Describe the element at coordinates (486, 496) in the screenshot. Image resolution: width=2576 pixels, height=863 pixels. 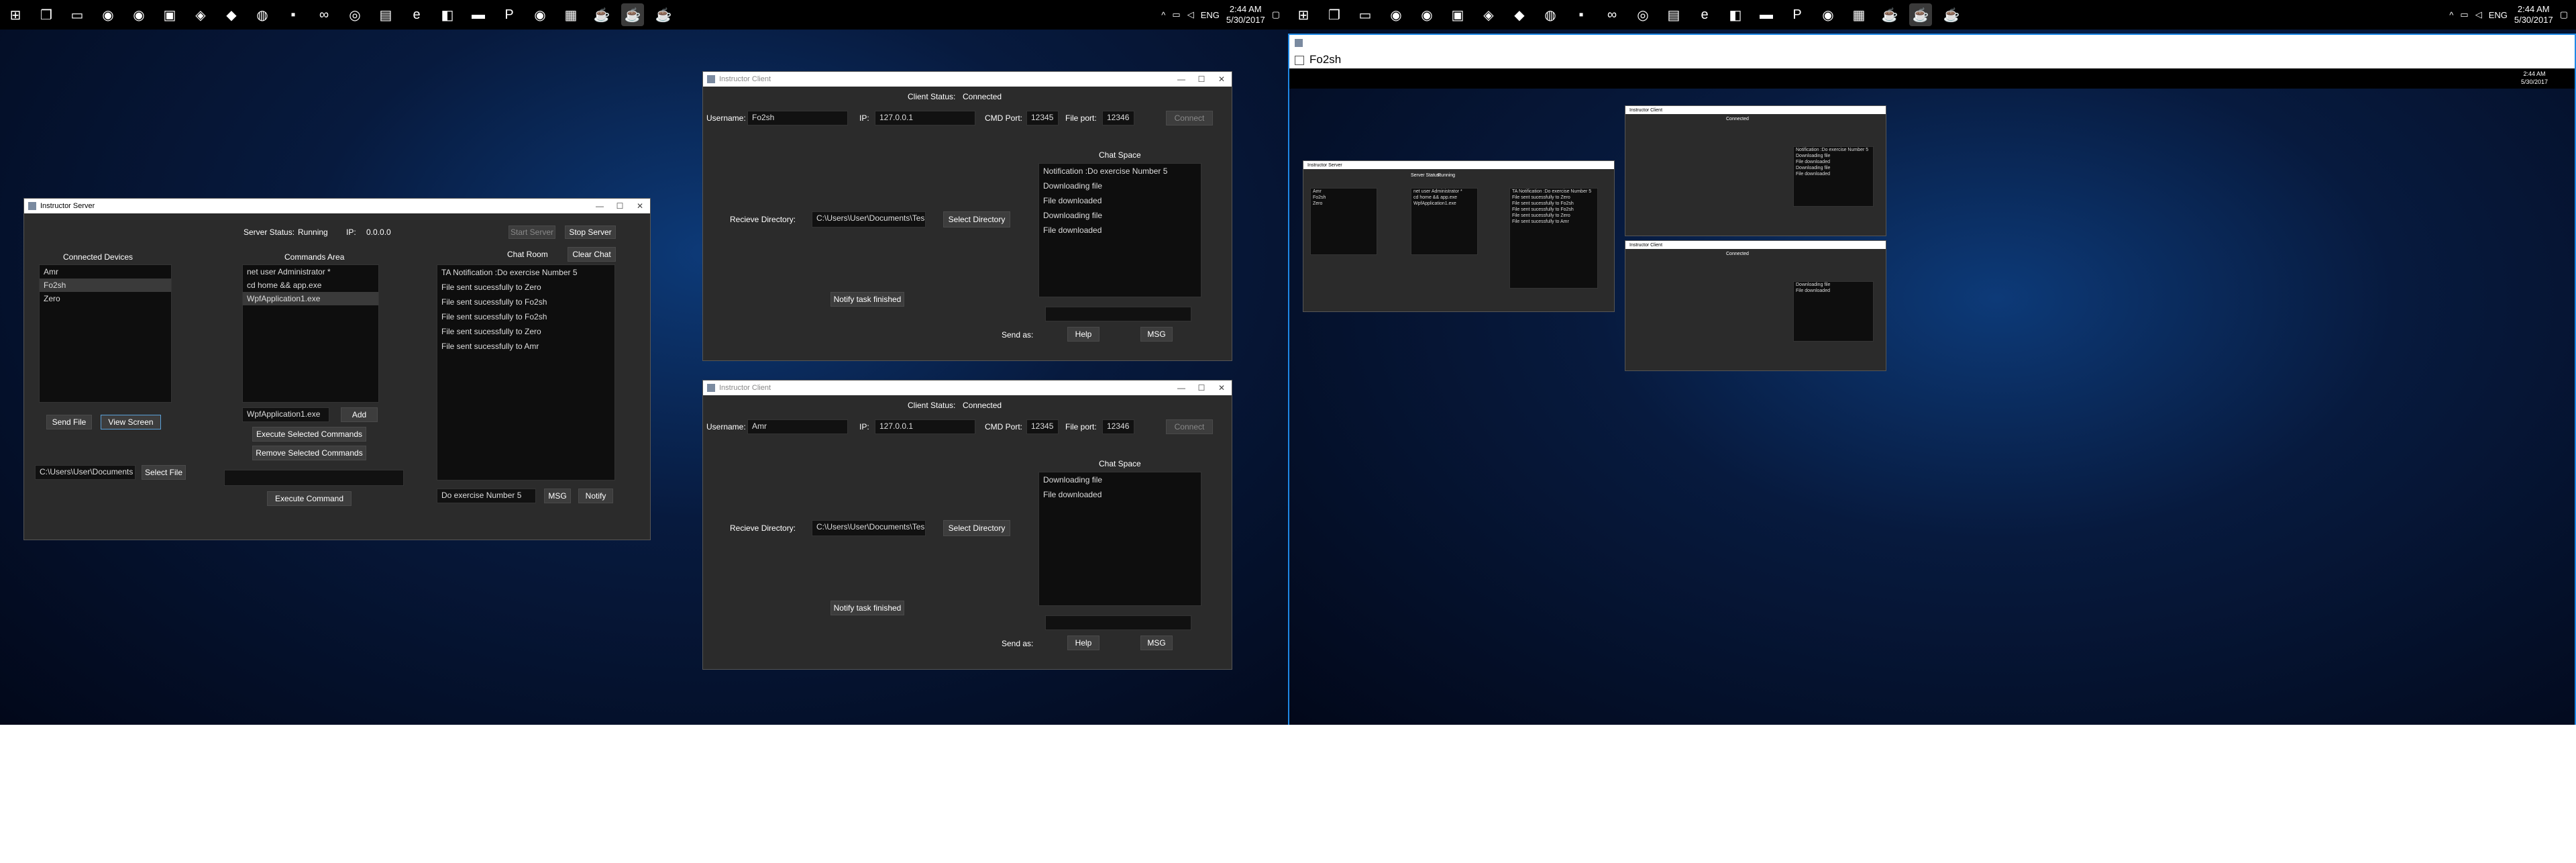
I see `chat-input: Do exercise Number 5` at that location.